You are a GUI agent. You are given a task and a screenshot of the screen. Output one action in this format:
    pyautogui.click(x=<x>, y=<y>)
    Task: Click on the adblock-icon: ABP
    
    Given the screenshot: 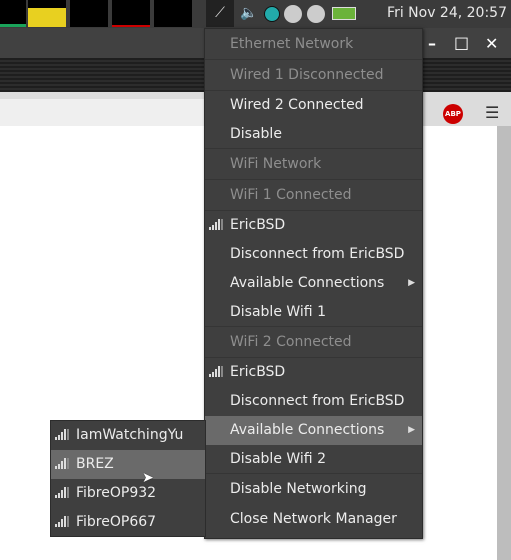 What is the action you would take?
    pyautogui.click(x=453, y=114)
    